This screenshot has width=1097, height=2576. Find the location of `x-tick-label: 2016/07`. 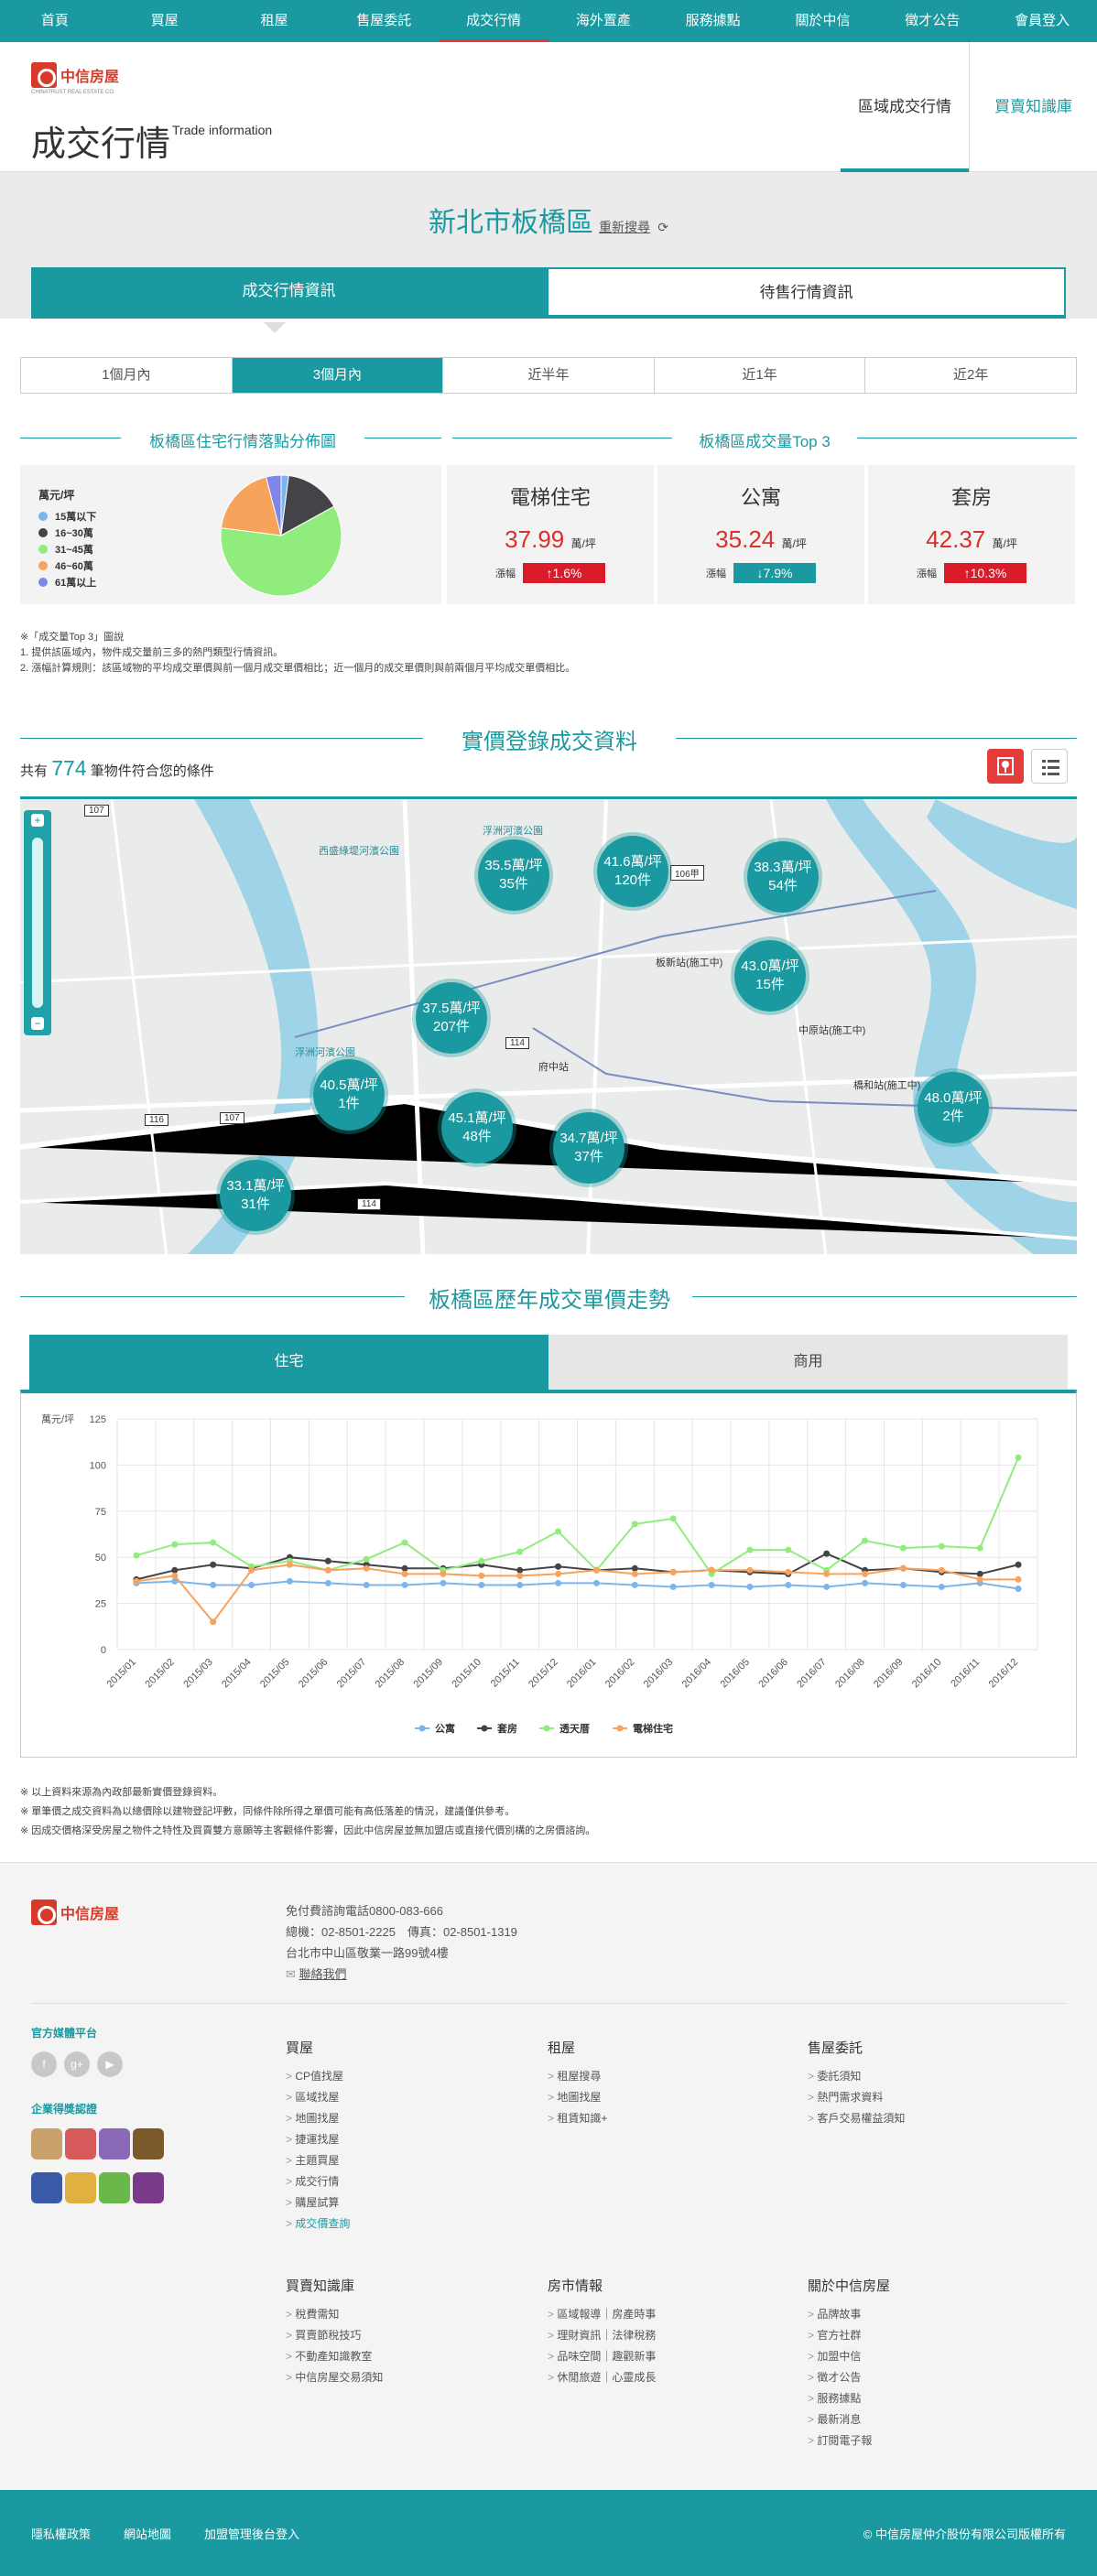

x-tick-label: 2016/07 is located at coordinates (812, 1674).